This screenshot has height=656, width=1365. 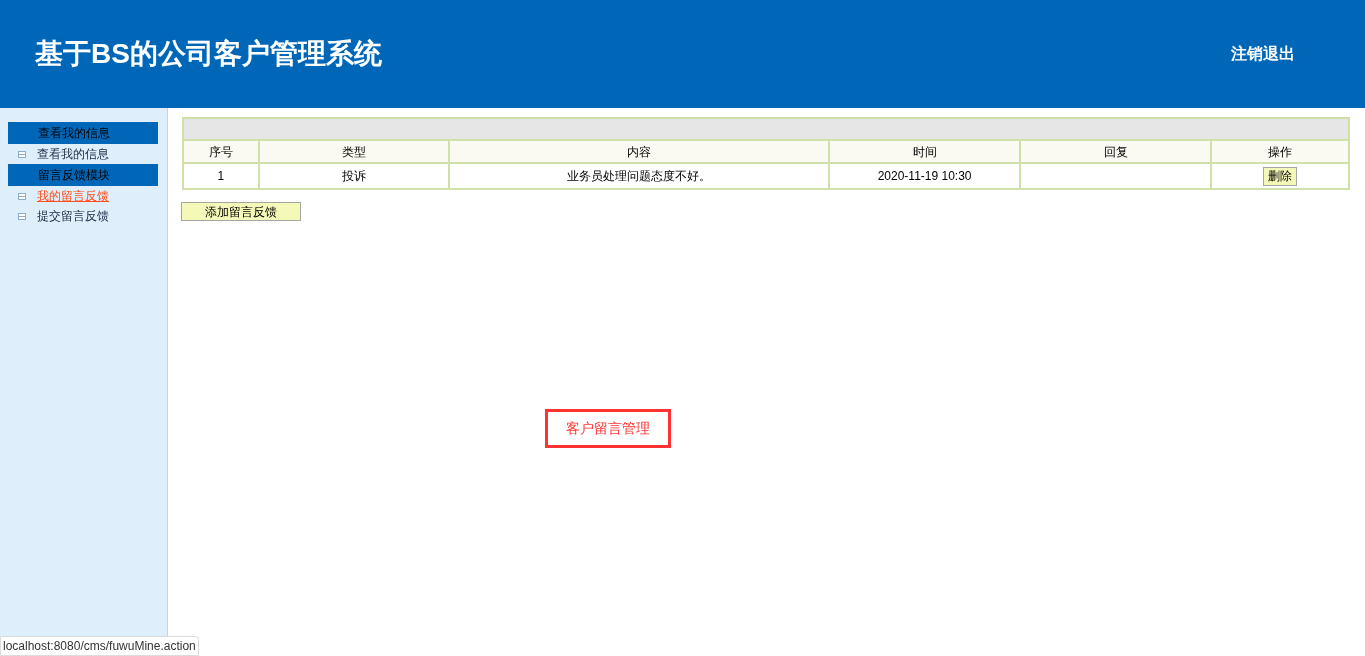 What do you see at coordinates (1263, 54) in the screenshot?
I see `logout-link: 注销退出` at bounding box center [1263, 54].